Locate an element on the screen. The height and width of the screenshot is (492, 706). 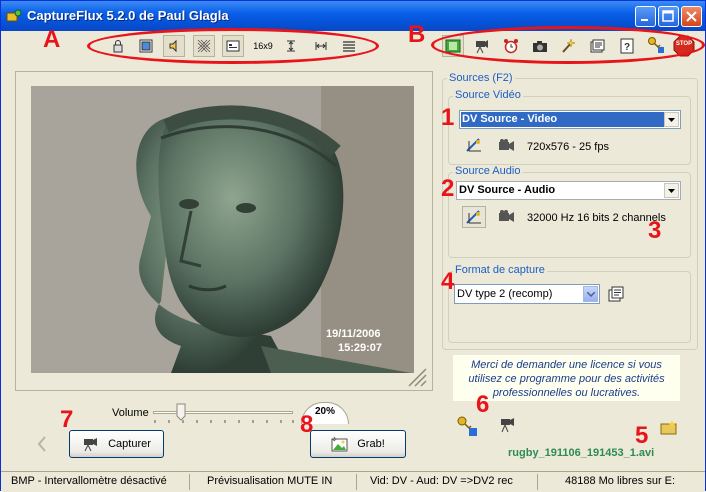
minimize-icon is located at coordinates (644, 20).